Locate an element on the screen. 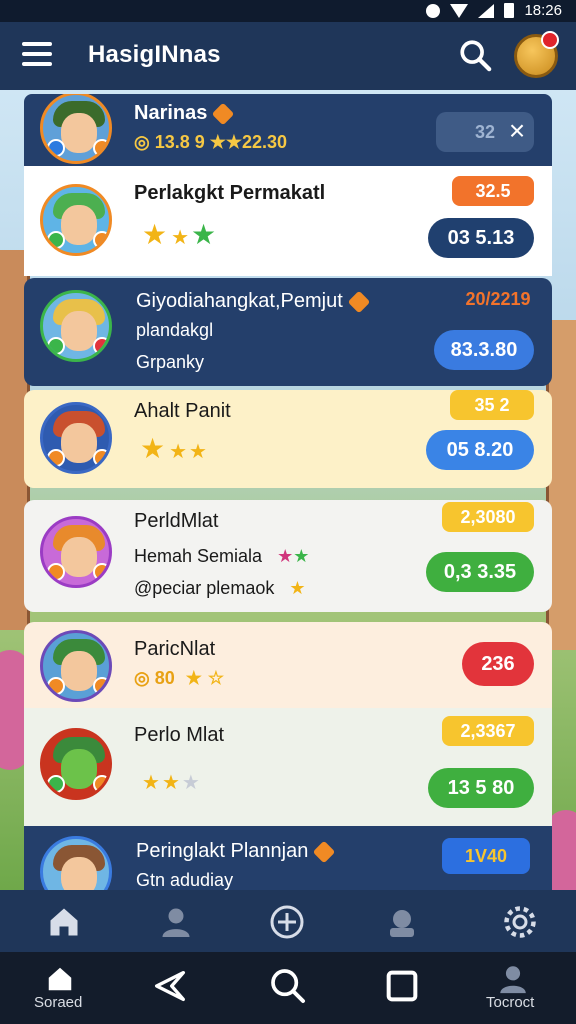  player-name: PerldMlat is located at coordinates (176, 521).